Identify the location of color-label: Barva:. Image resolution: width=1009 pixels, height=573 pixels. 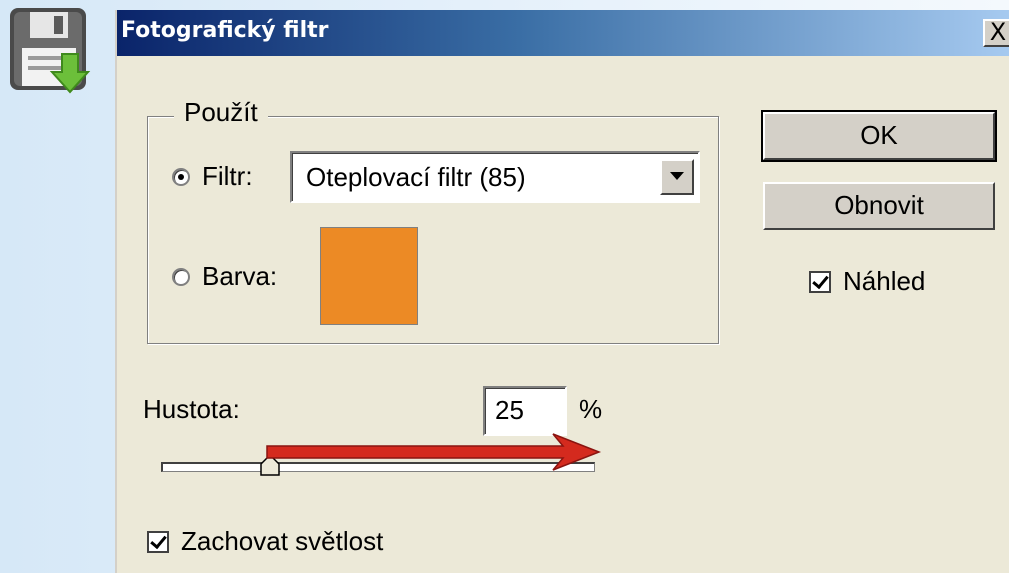
(240, 276).